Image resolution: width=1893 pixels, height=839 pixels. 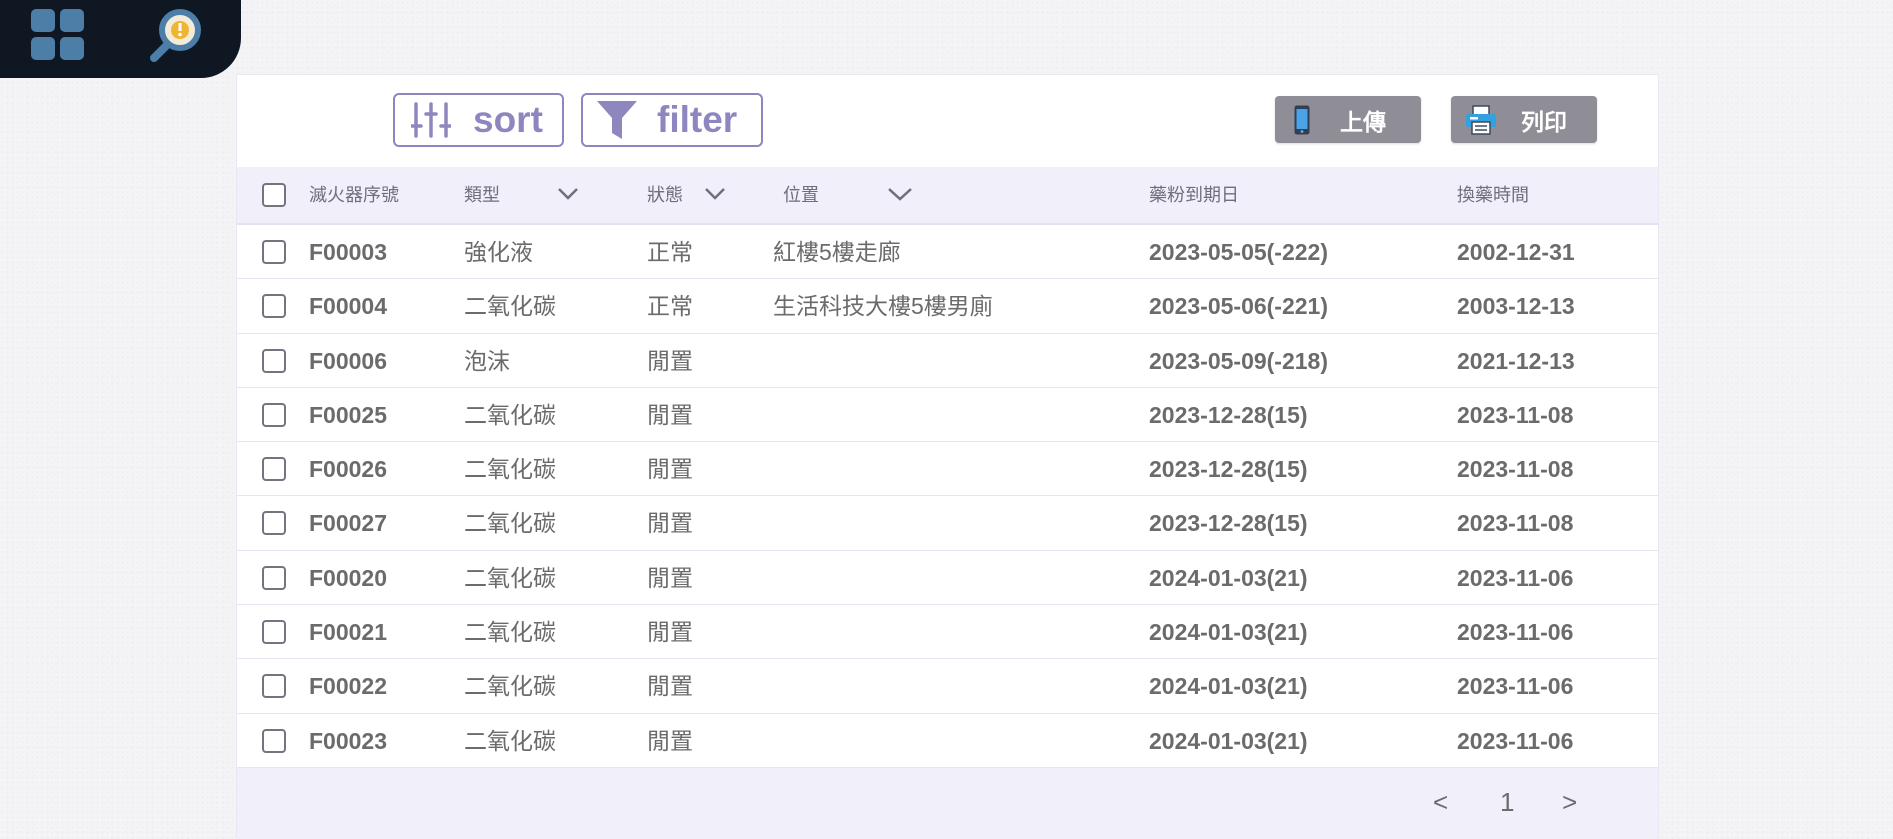 I want to click on prev-page-button: <, so click(x=1440, y=802).